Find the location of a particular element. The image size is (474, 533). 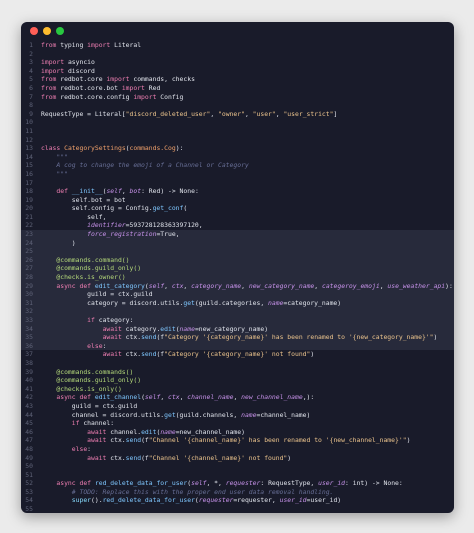

code-token: : RequestType, is located at coordinates (289, 483).